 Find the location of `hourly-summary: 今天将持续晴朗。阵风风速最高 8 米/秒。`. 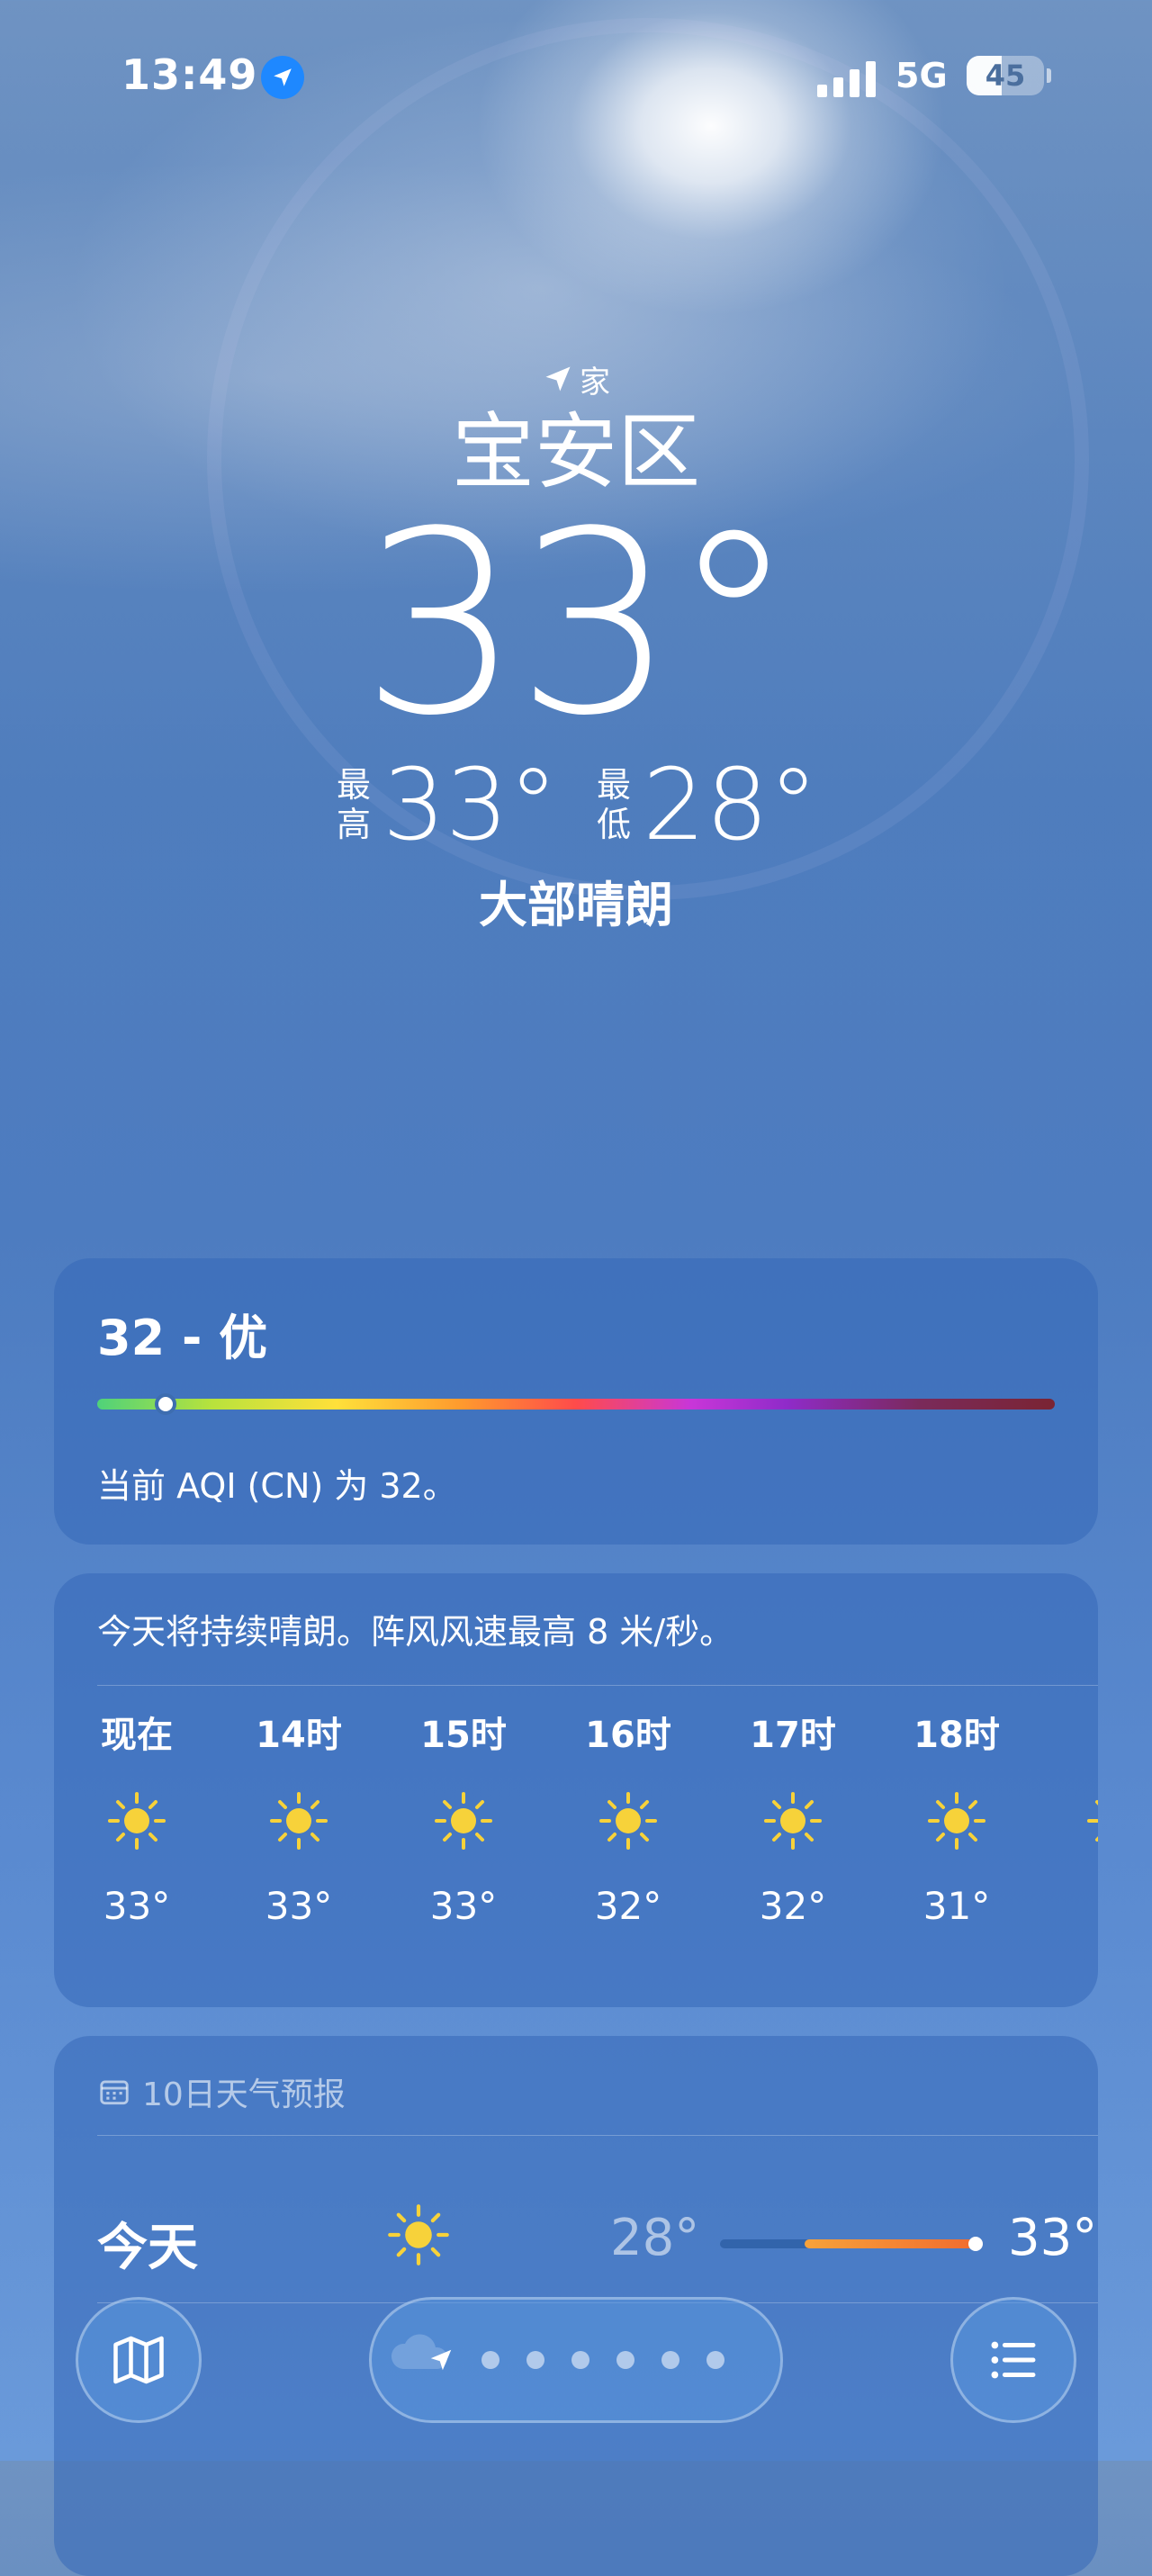

hourly-summary: 今天将持续晴朗。阵风风速最高 8 米/秒。 is located at coordinates (415, 1632).